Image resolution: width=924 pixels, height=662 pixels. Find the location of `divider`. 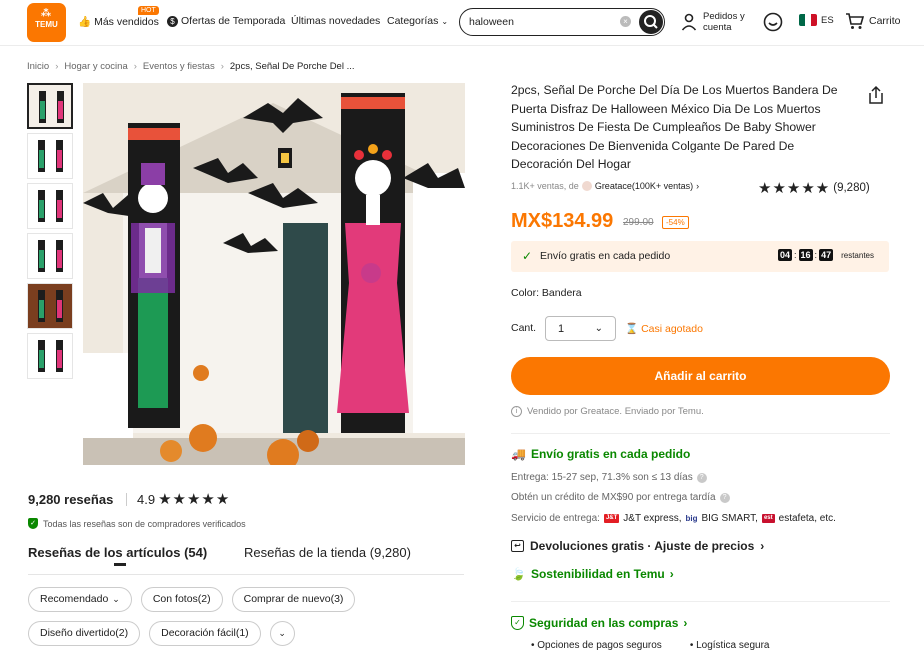

divider is located at coordinates (126, 499).